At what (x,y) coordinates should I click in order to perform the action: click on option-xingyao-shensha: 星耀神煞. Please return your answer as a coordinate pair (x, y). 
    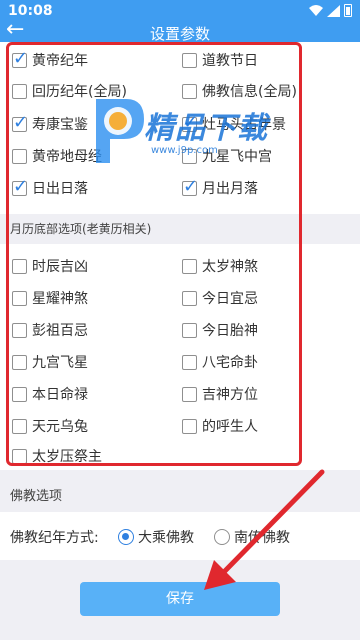
    Looking at the image, I should click on (50, 298).